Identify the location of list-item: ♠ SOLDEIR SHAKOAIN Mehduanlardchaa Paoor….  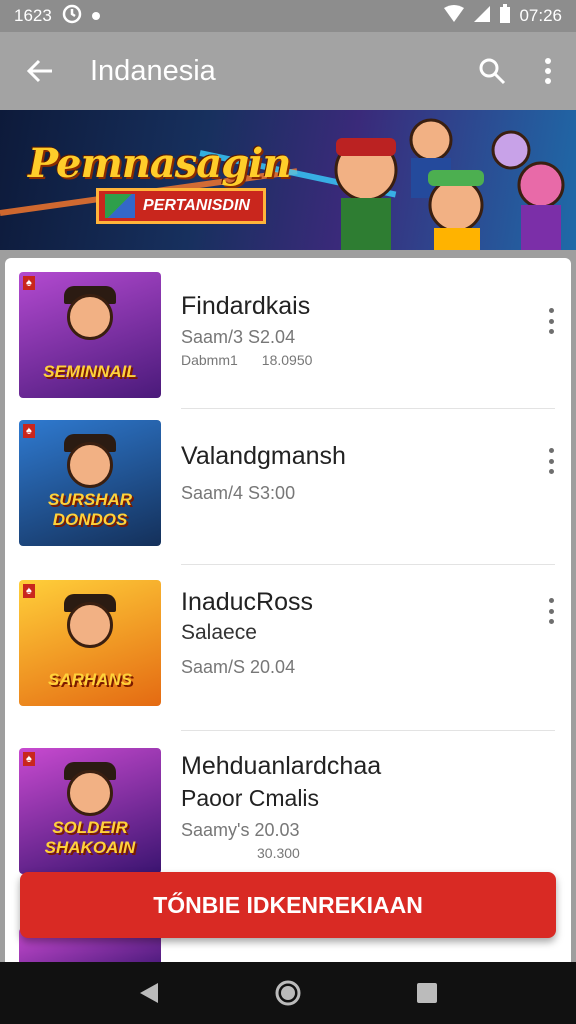
(288, 816).